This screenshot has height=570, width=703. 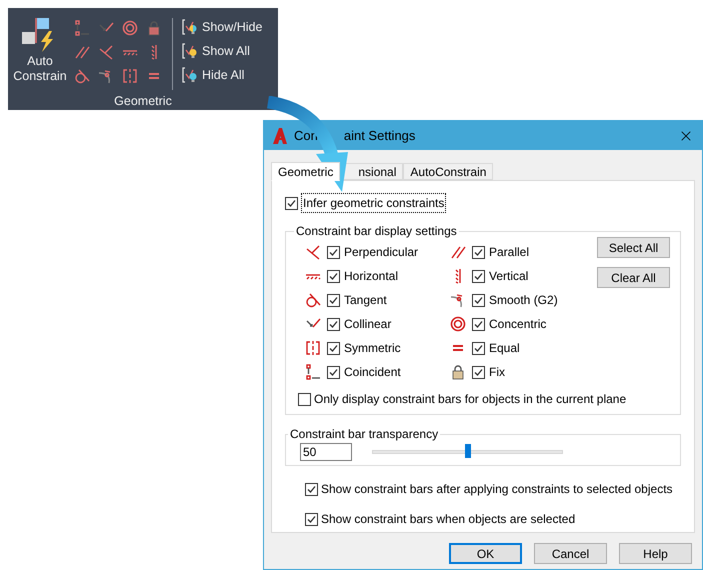 I want to click on group-title: Constraint bar transparency, so click(x=364, y=434).